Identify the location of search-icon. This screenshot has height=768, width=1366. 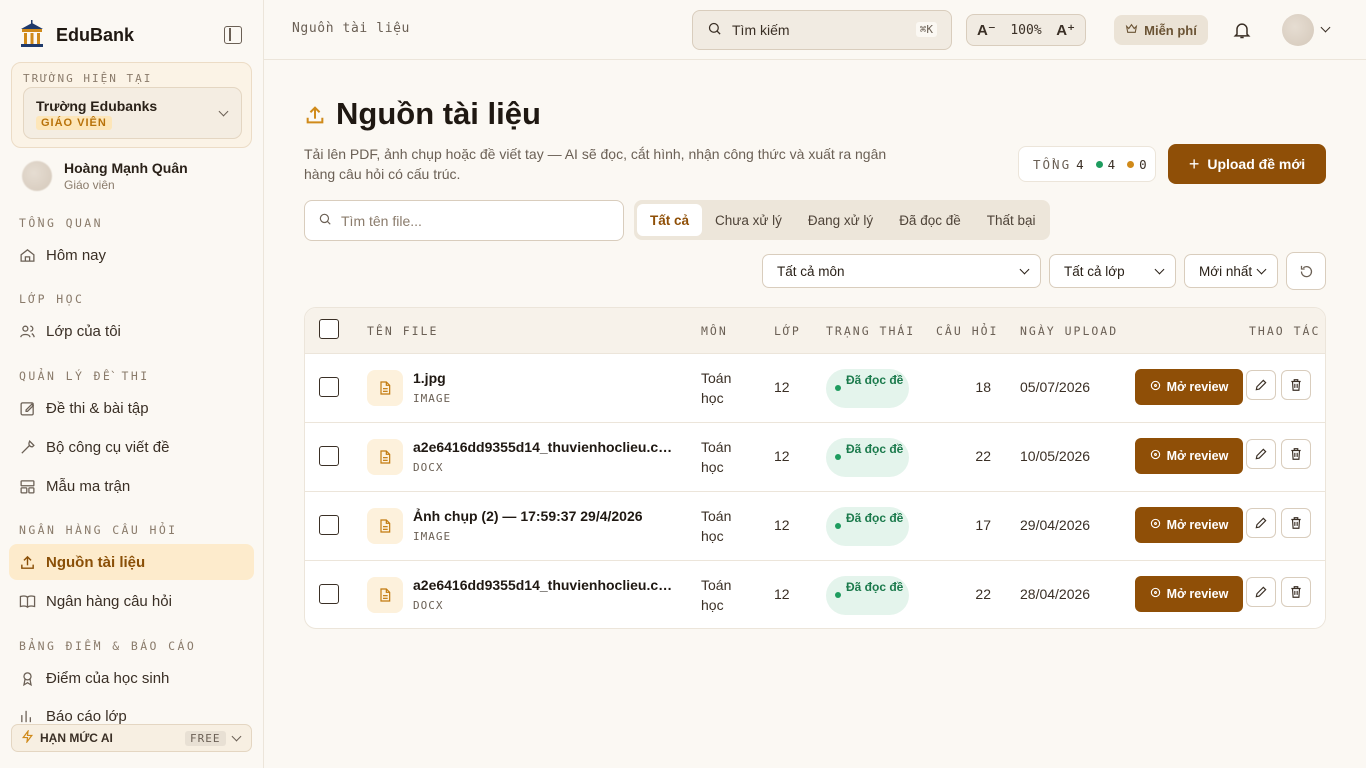
(714, 30).